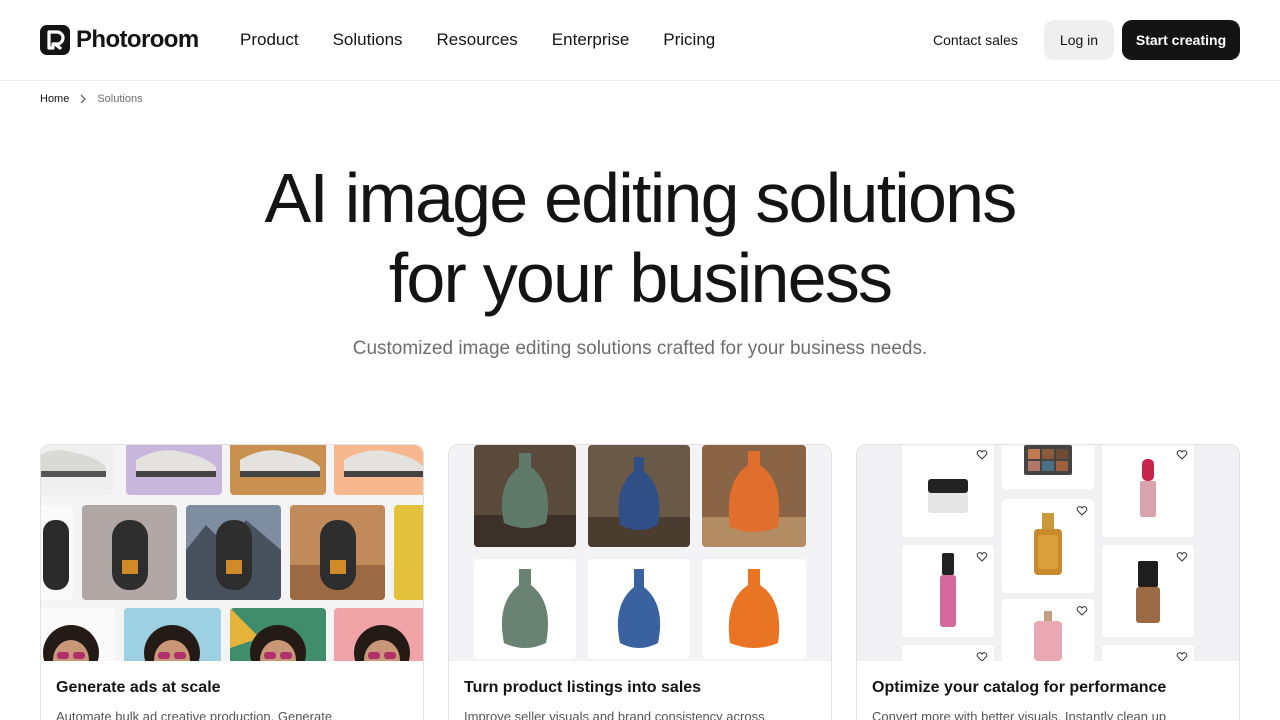  I want to click on photoroom-logo: Photoroom, so click(119, 40).